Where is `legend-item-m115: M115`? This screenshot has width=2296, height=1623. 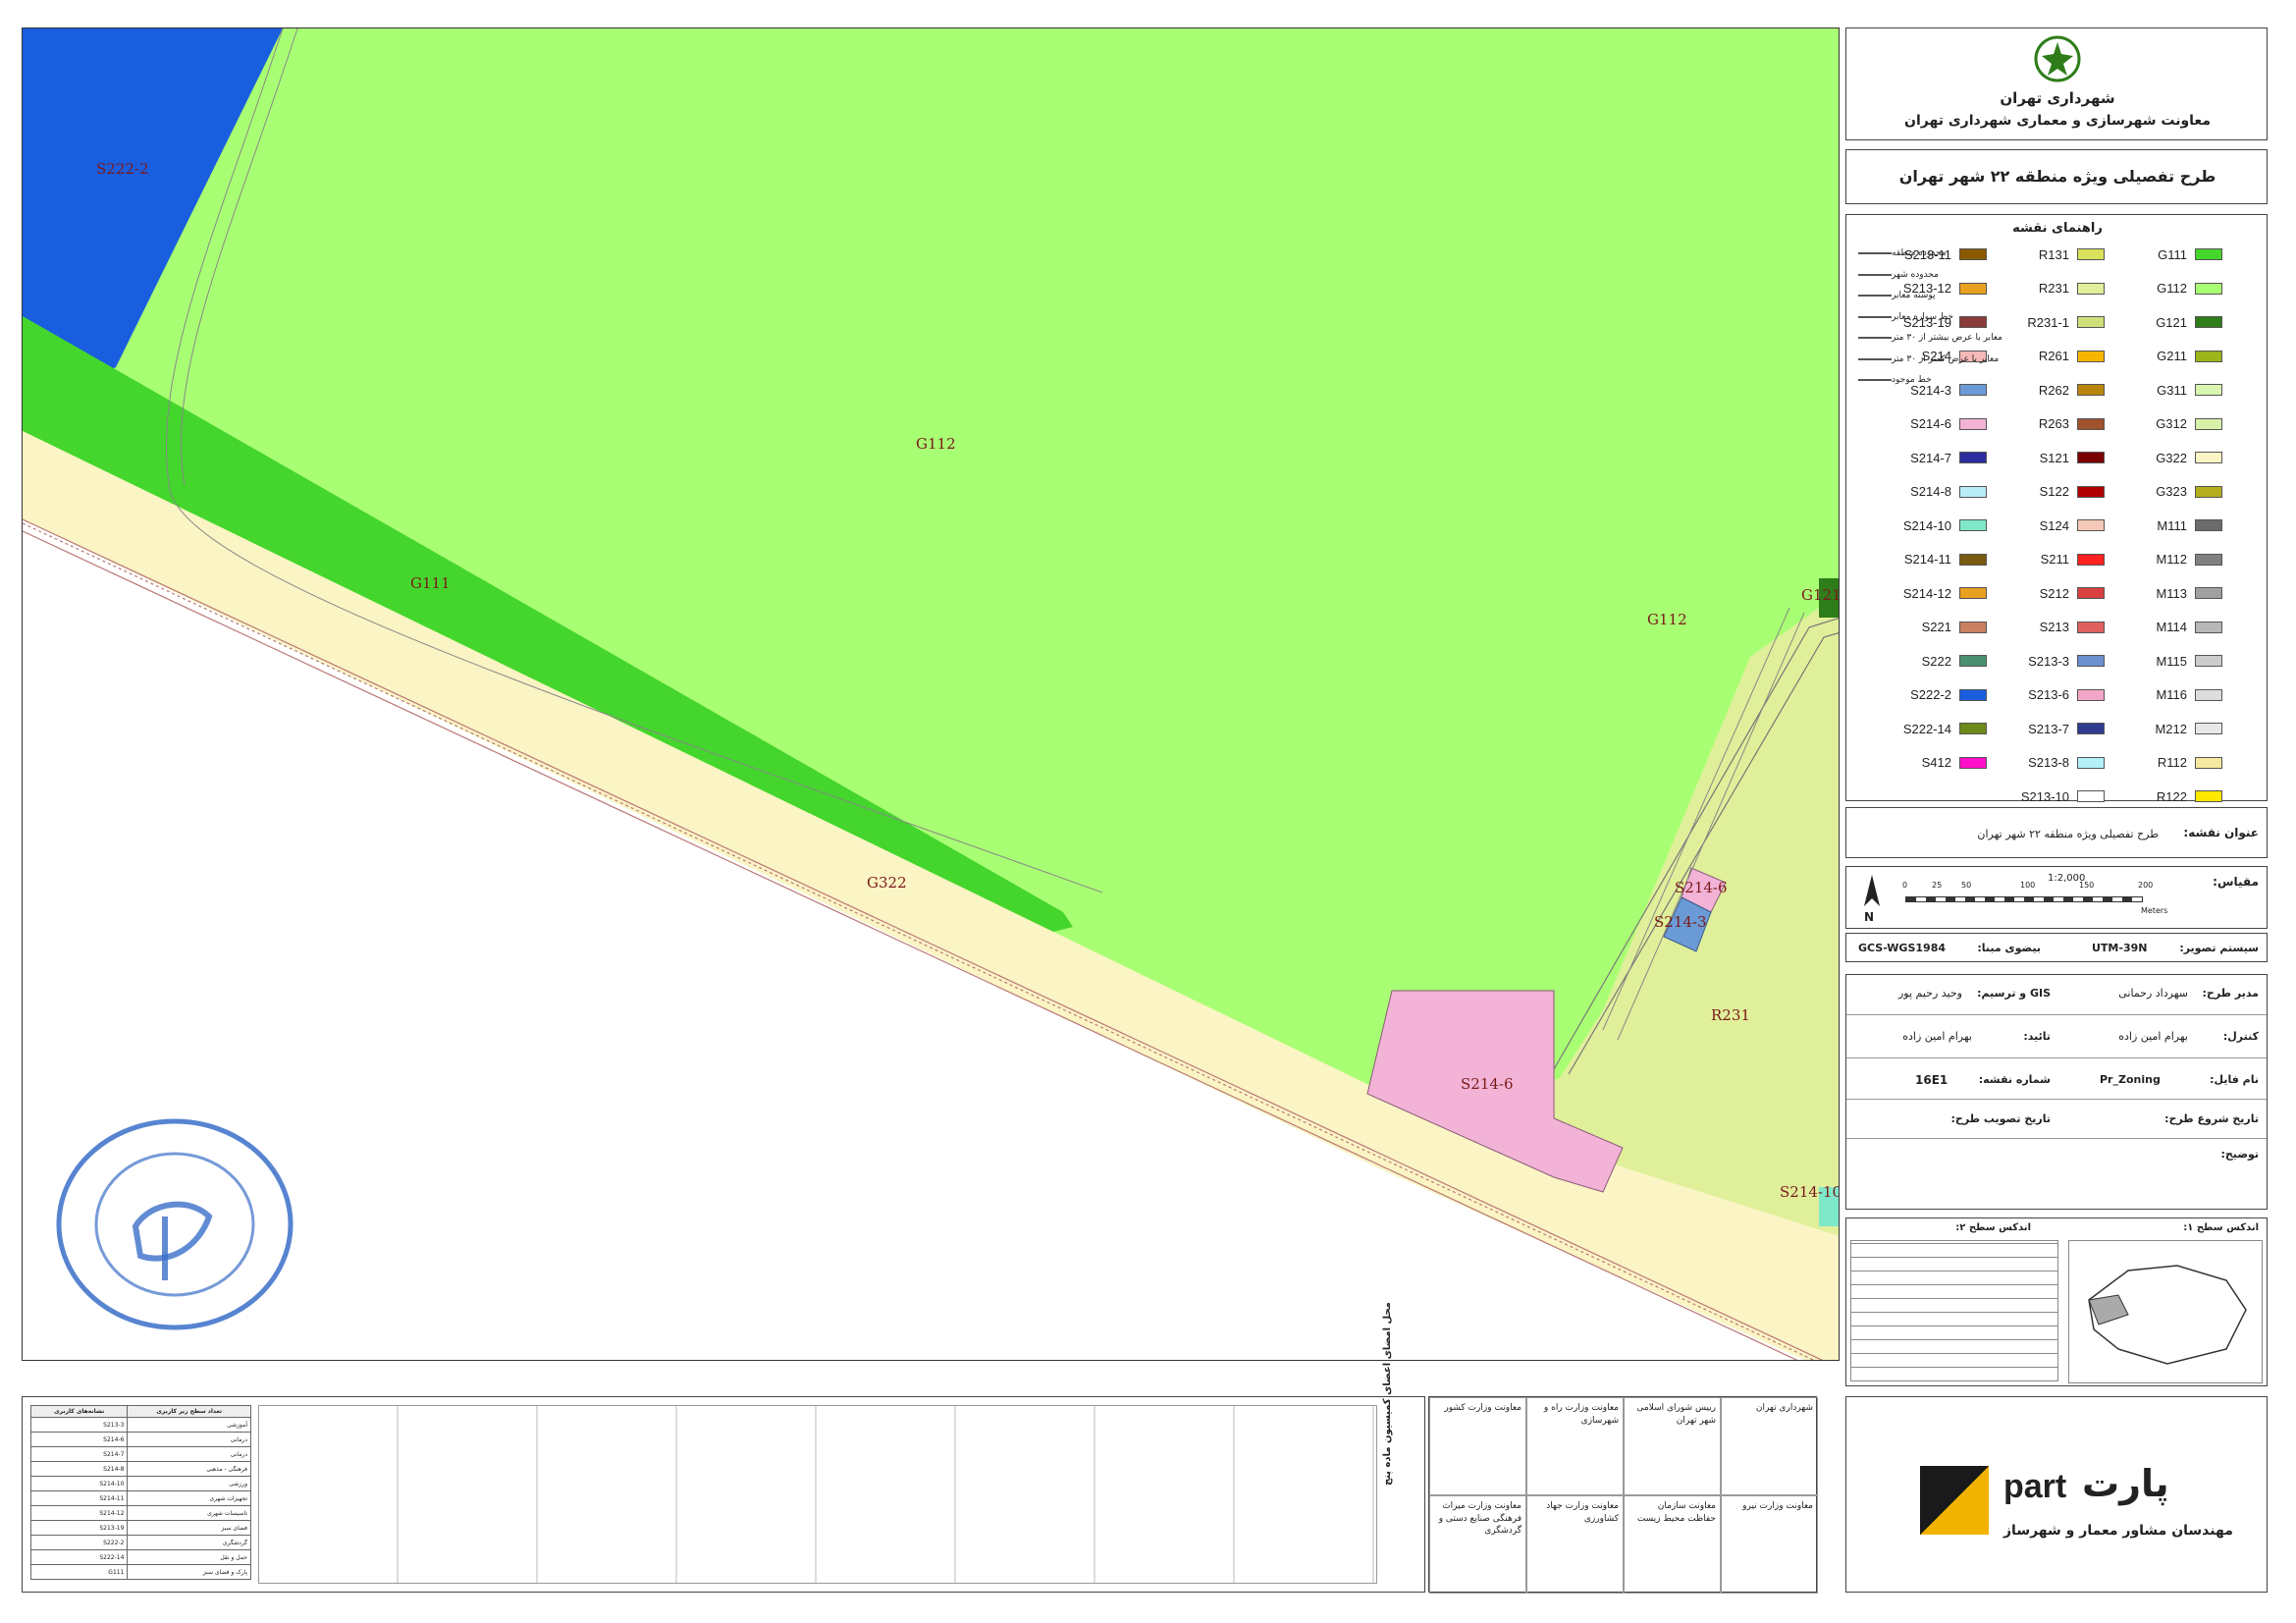 legend-item-m115: M115 is located at coordinates (2179, 661).